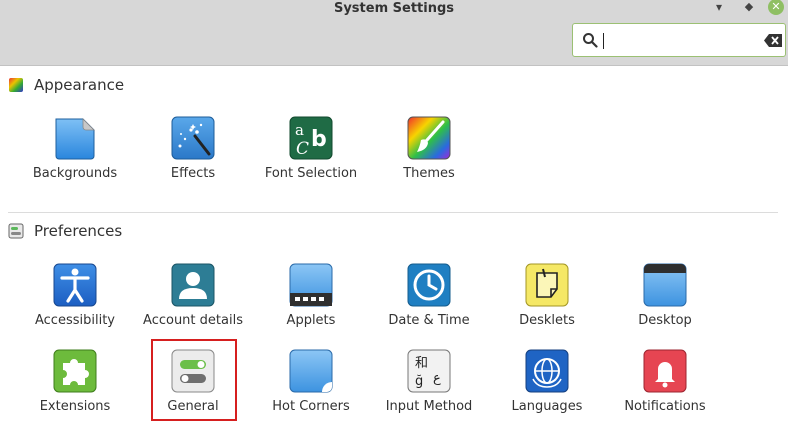  Describe the element at coordinates (393, 212) in the screenshot. I see `section-divider` at that location.